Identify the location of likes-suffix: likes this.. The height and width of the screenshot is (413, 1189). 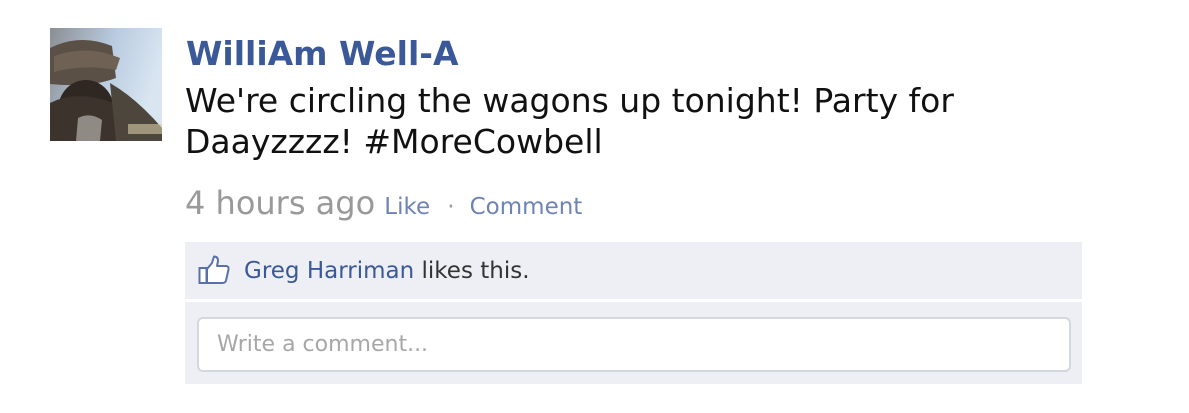
(472, 271).